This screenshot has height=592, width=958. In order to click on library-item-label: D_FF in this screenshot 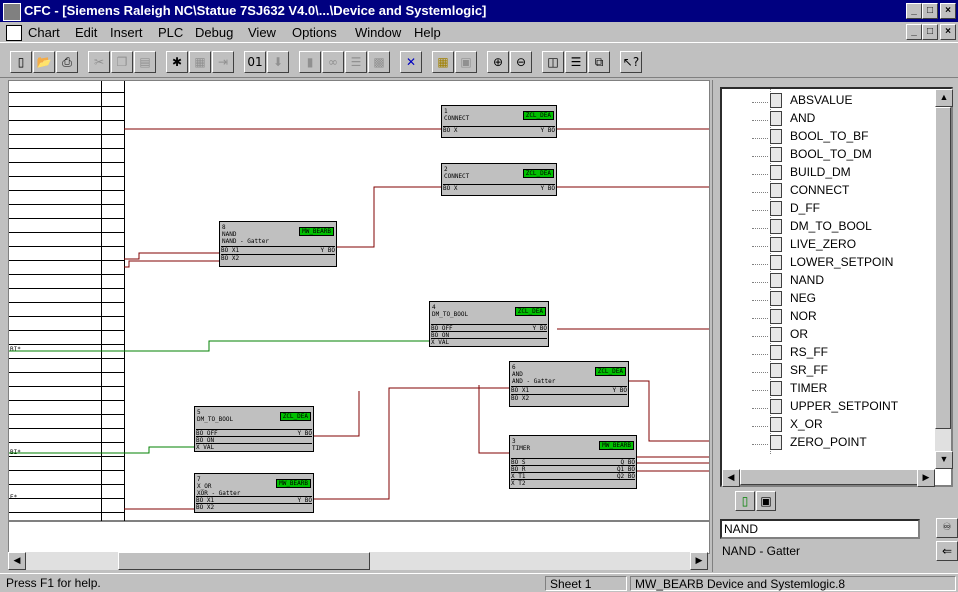, I will do `click(805, 208)`.